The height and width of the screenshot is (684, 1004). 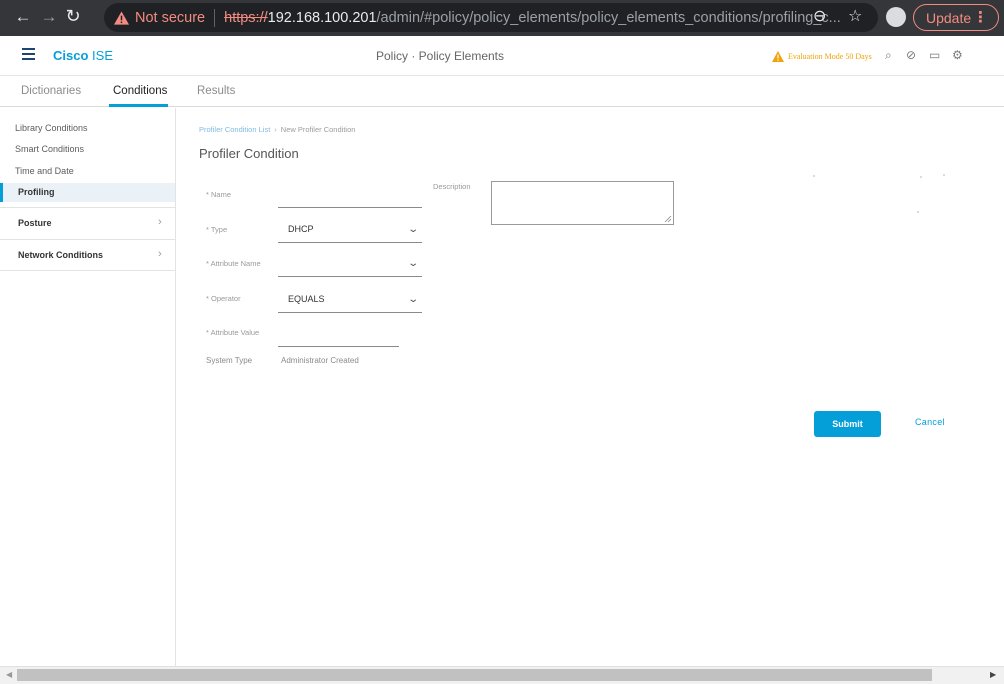 I want to click on name-label: * Name, so click(x=219, y=194).